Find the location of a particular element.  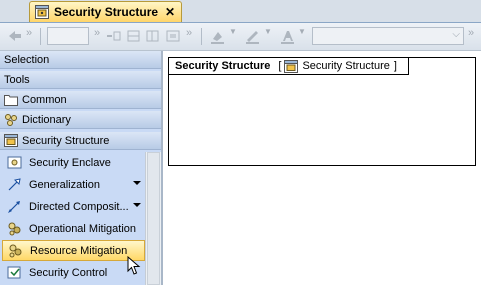

layout-icon is located at coordinates (174, 36).